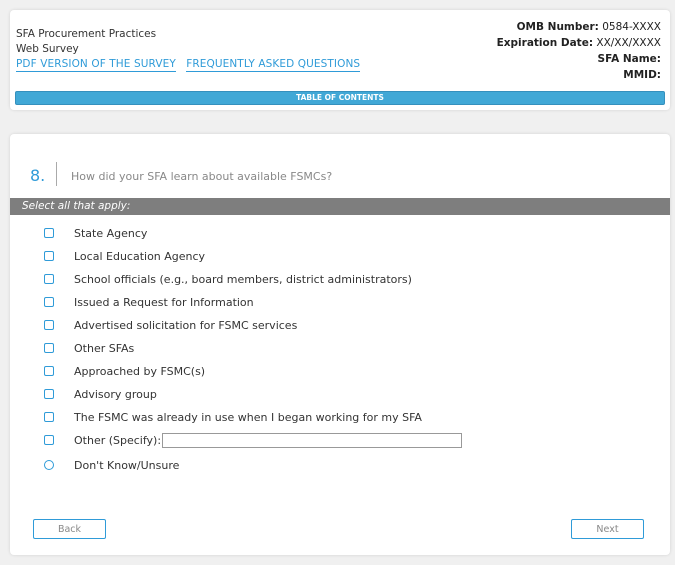 This screenshot has width=675, height=565. What do you see at coordinates (588, 27) in the screenshot?
I see `omb-number: OMB Number: 0584-XXXX` at bounding box center [588, 27].